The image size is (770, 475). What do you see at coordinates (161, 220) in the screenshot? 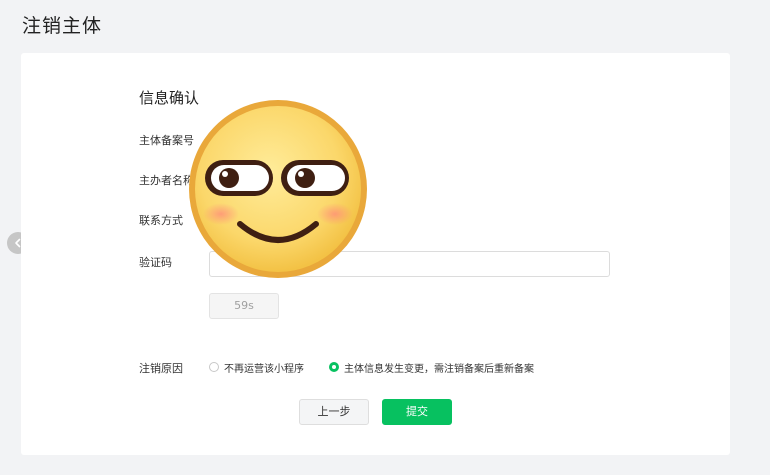
I see `field-label-contact: 联系方式` at bounding box center [161, 220].